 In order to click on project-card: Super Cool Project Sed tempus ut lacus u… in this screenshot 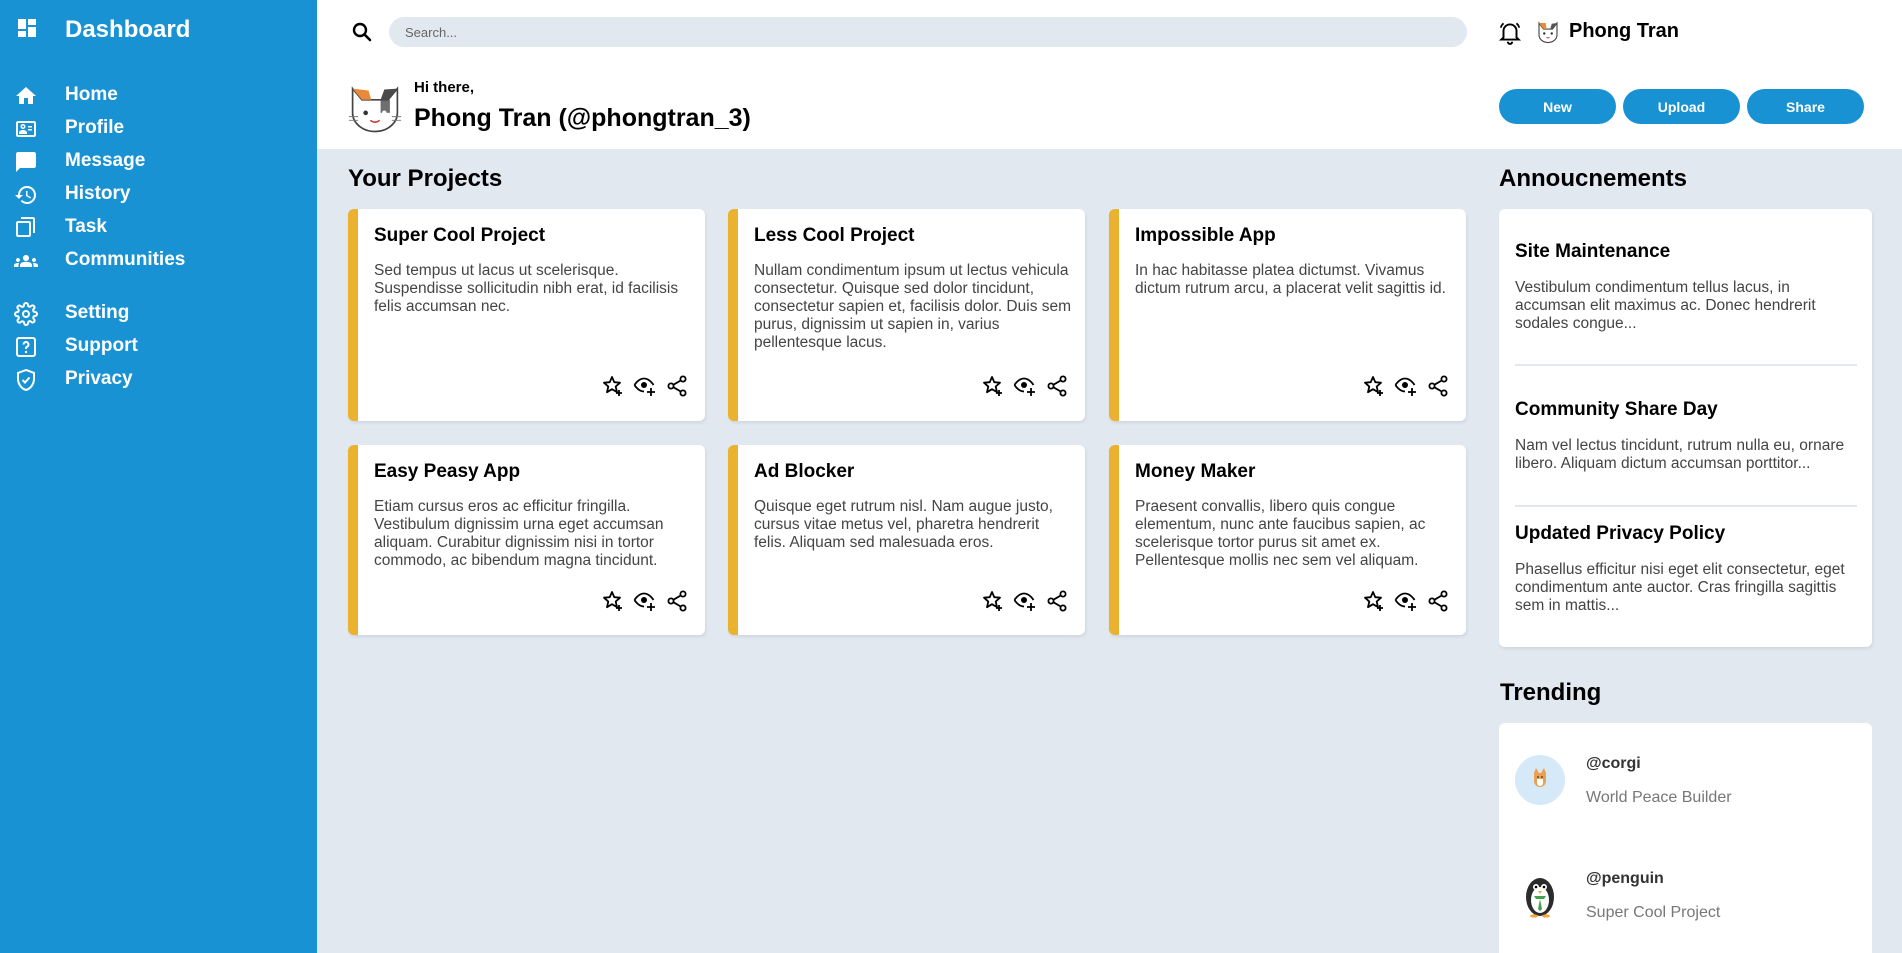, I will do `click(526, 315)`.